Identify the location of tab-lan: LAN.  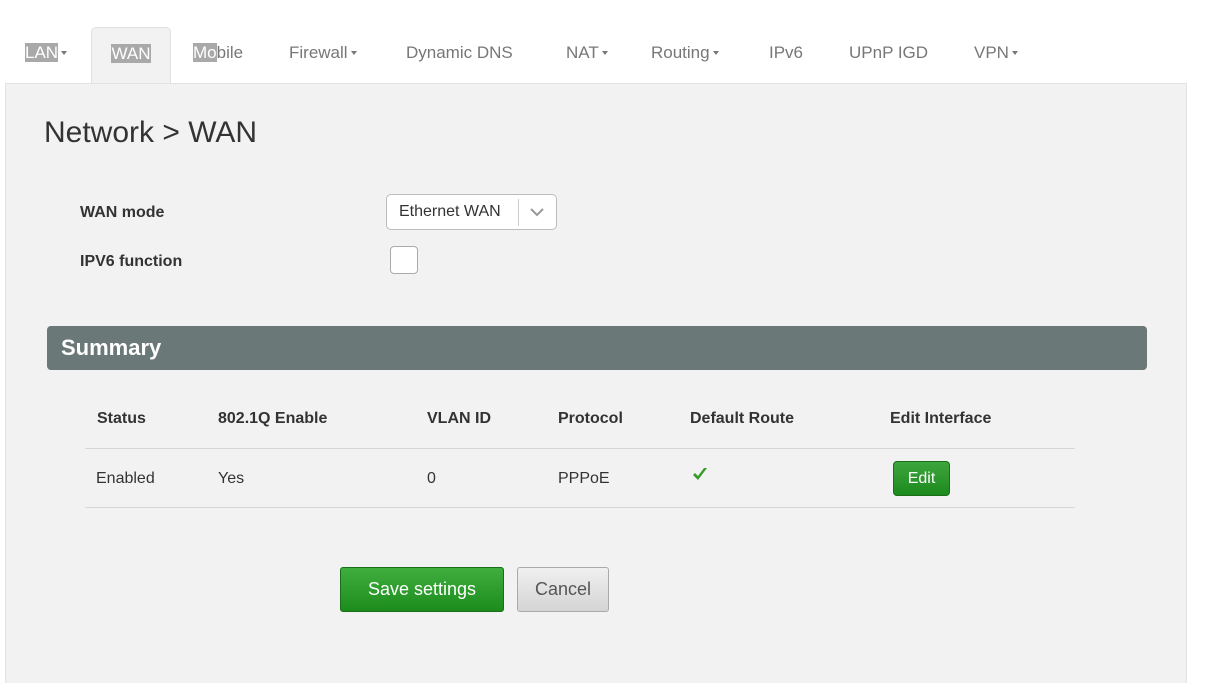
(46, 55).